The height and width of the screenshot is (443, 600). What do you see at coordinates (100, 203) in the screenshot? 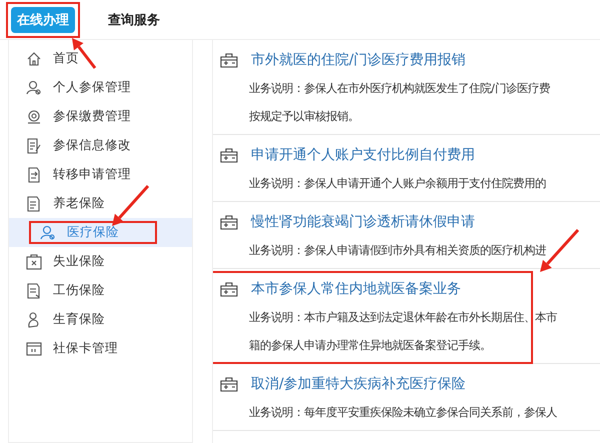
I see `sidebar-item: 养老保险` at bounding box center [100, 203].